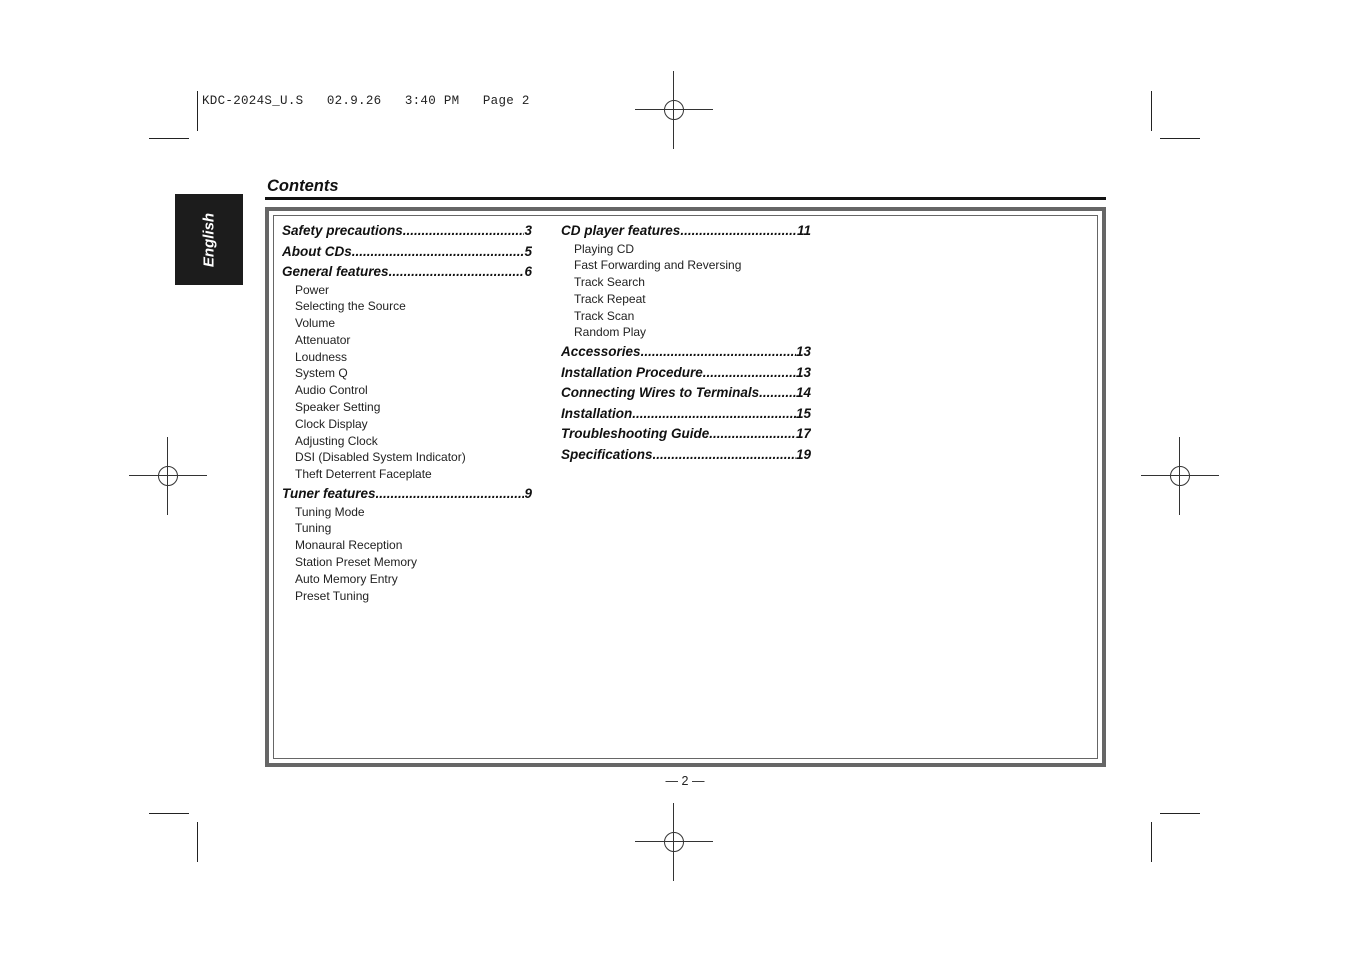 This screenshot has width=1351, height=954. I want to click on toc-entry: CD player features 11, so click(686, 232).